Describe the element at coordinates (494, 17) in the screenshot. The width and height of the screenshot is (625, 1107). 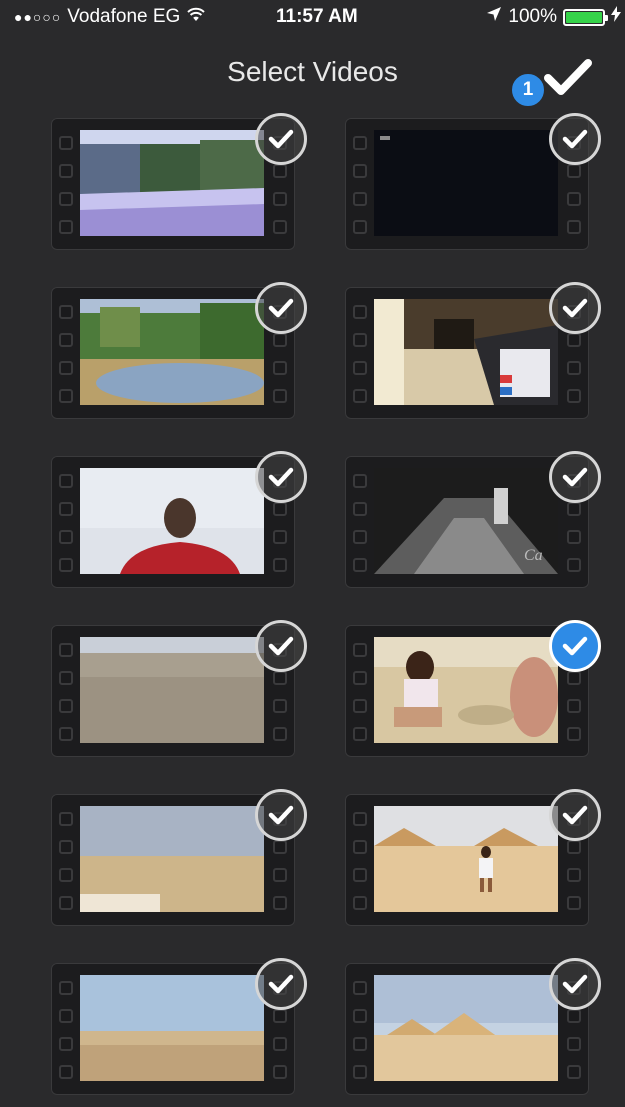
I see `location-arrow-icon` at that location.